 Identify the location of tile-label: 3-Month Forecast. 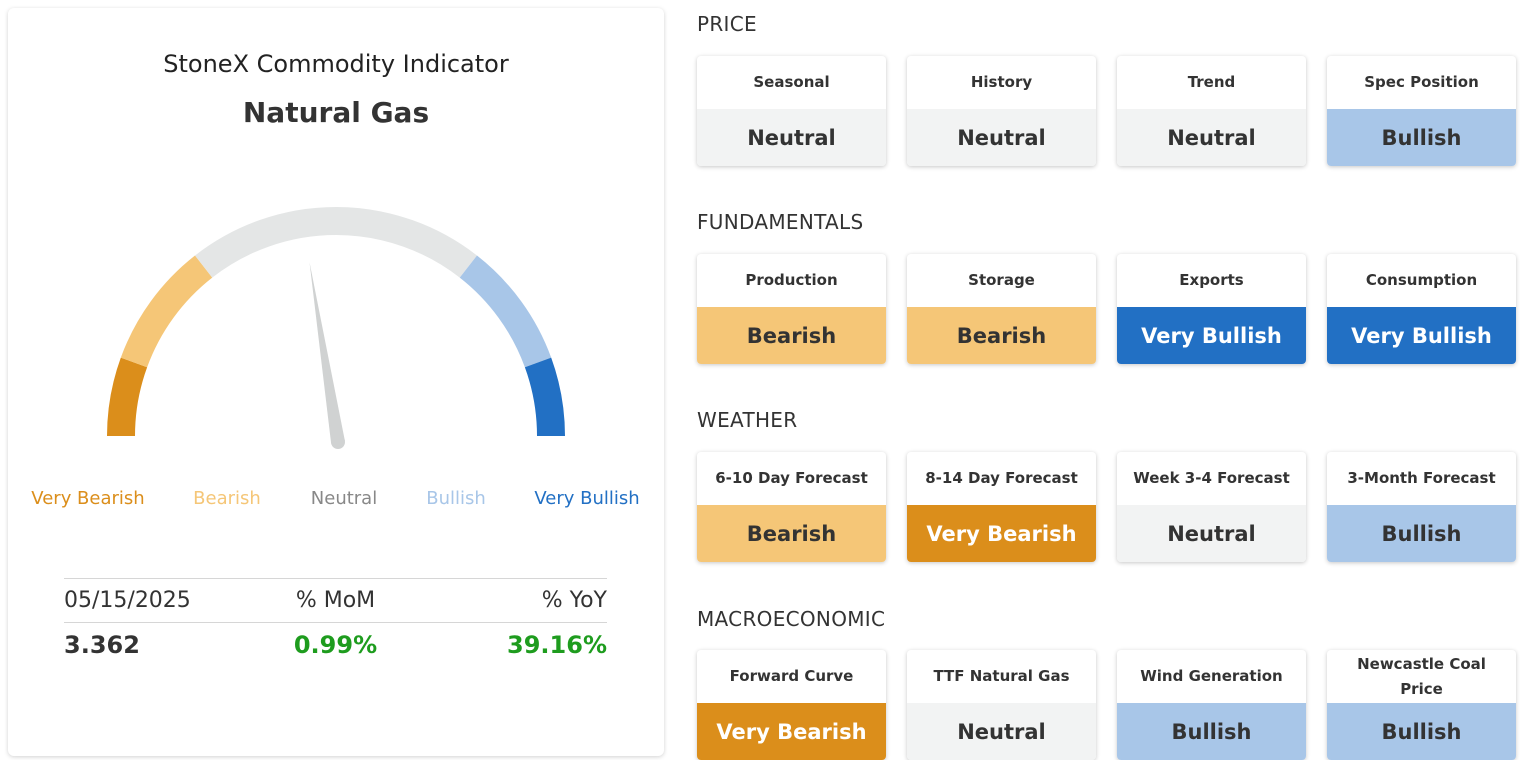
(1421, 478).